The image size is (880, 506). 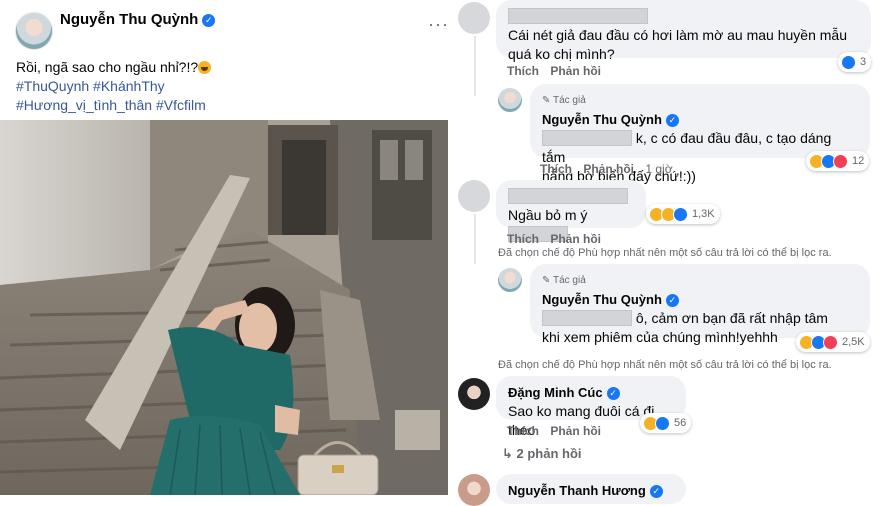 What do you see at coordinates (571, 211) in the screenshot?
I see `comment-bubble: Ngầu bỏ m ý` at bounding box center [571, 211].